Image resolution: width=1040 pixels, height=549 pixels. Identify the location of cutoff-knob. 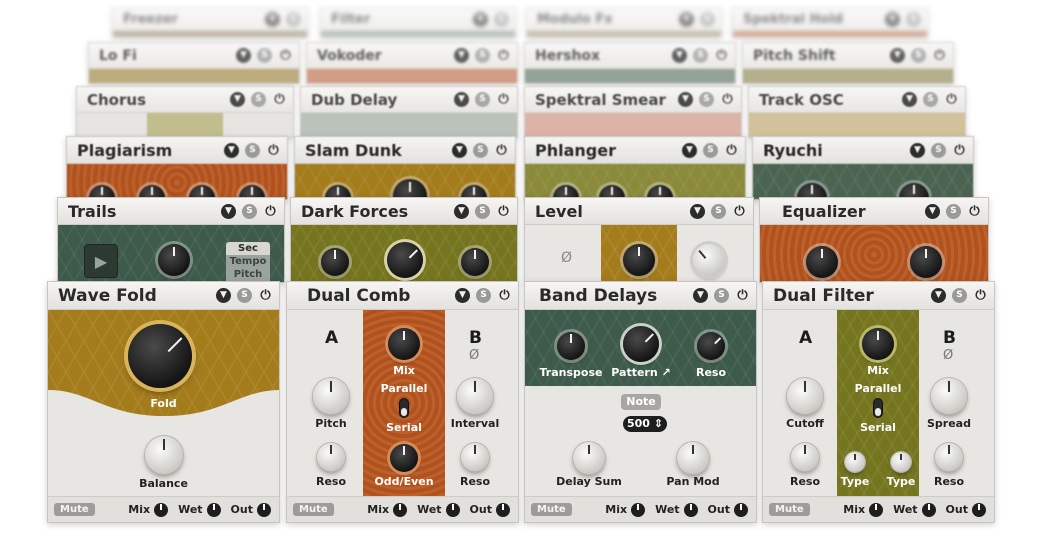
(805, 396).